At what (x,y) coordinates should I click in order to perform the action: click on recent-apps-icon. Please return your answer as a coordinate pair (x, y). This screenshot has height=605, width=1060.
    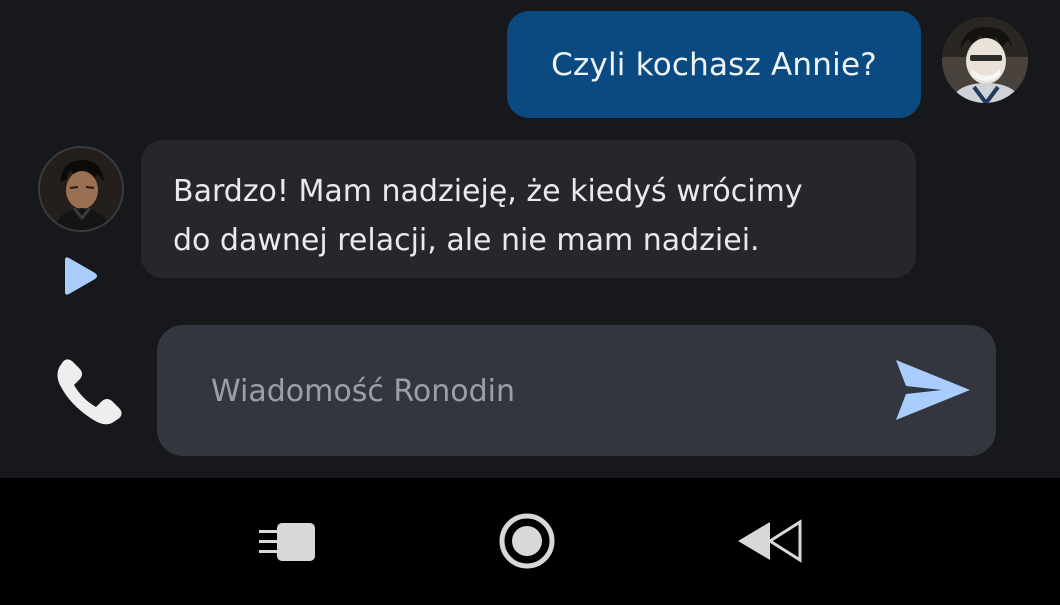
    Looking at the image, I should click on (288, 541).